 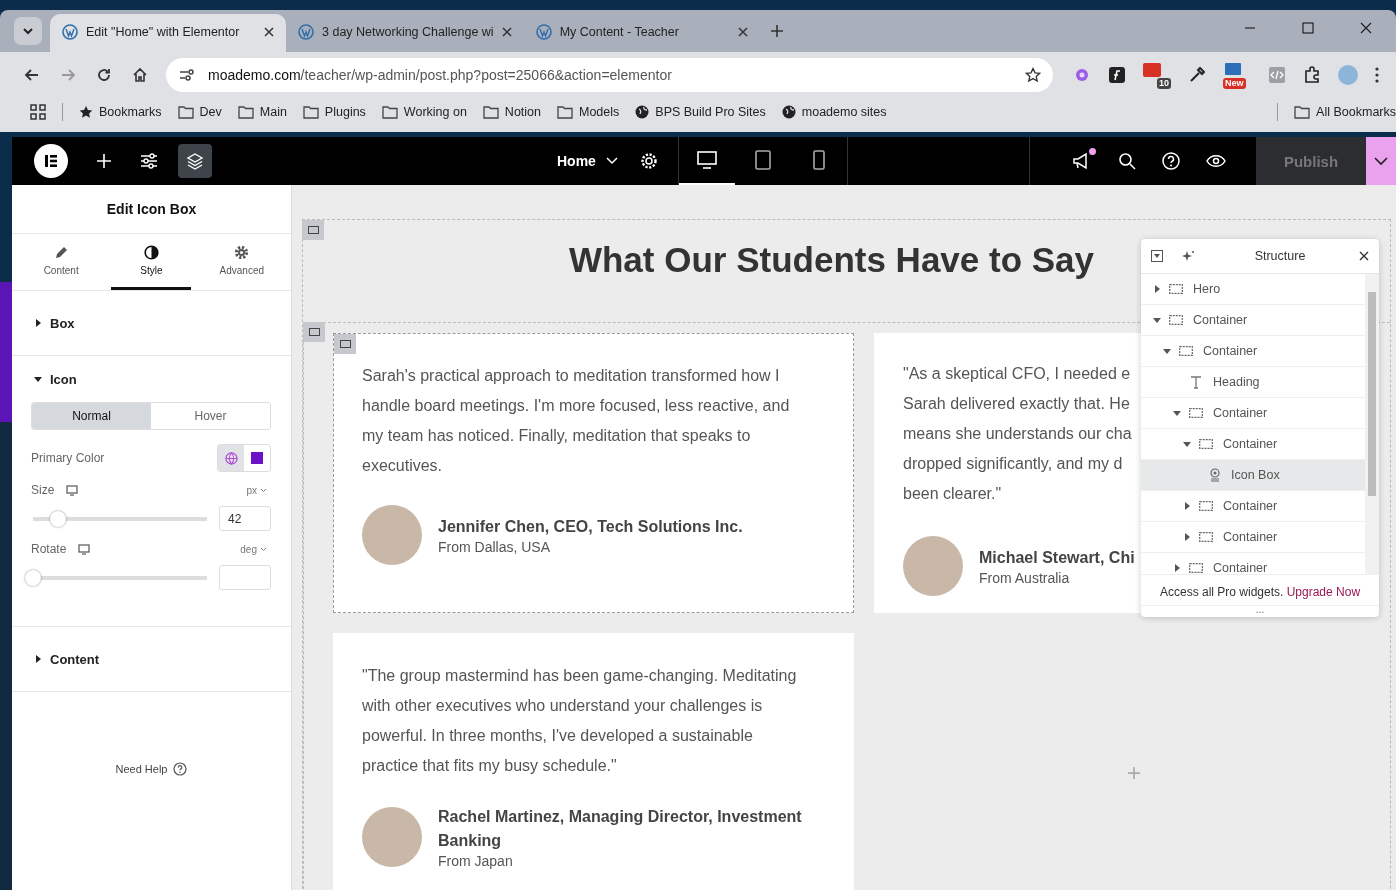 I want to click on url-text: moademo.com/teacher/wp-admin/post.php?post=25066&action=elementor, so click(x=440, y=74).